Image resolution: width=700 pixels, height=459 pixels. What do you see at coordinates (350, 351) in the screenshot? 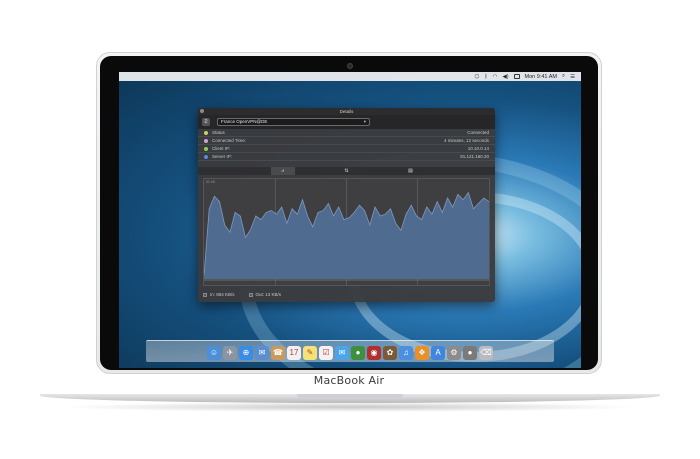
I see `dock: ☺ ✈ ⊕ ✉ ☎ 17 ✎ ☑ ✉ ● ◉ ✿ ♫ ❖ A ⚙ ● ⌫` at bounding box center [350, 351].